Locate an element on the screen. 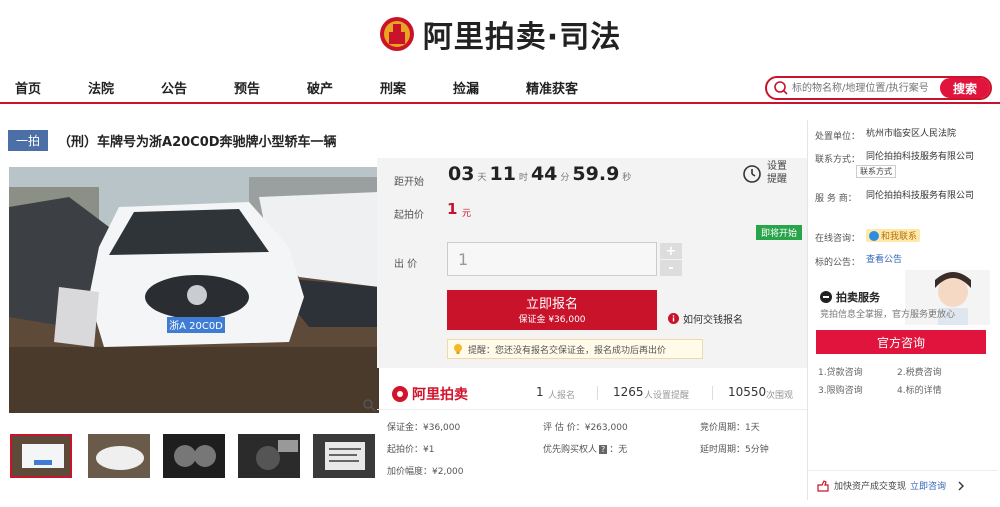  bottom-consult-bar: 加快资产成交变现 立即咨询 is located at coordinates (903, 485).